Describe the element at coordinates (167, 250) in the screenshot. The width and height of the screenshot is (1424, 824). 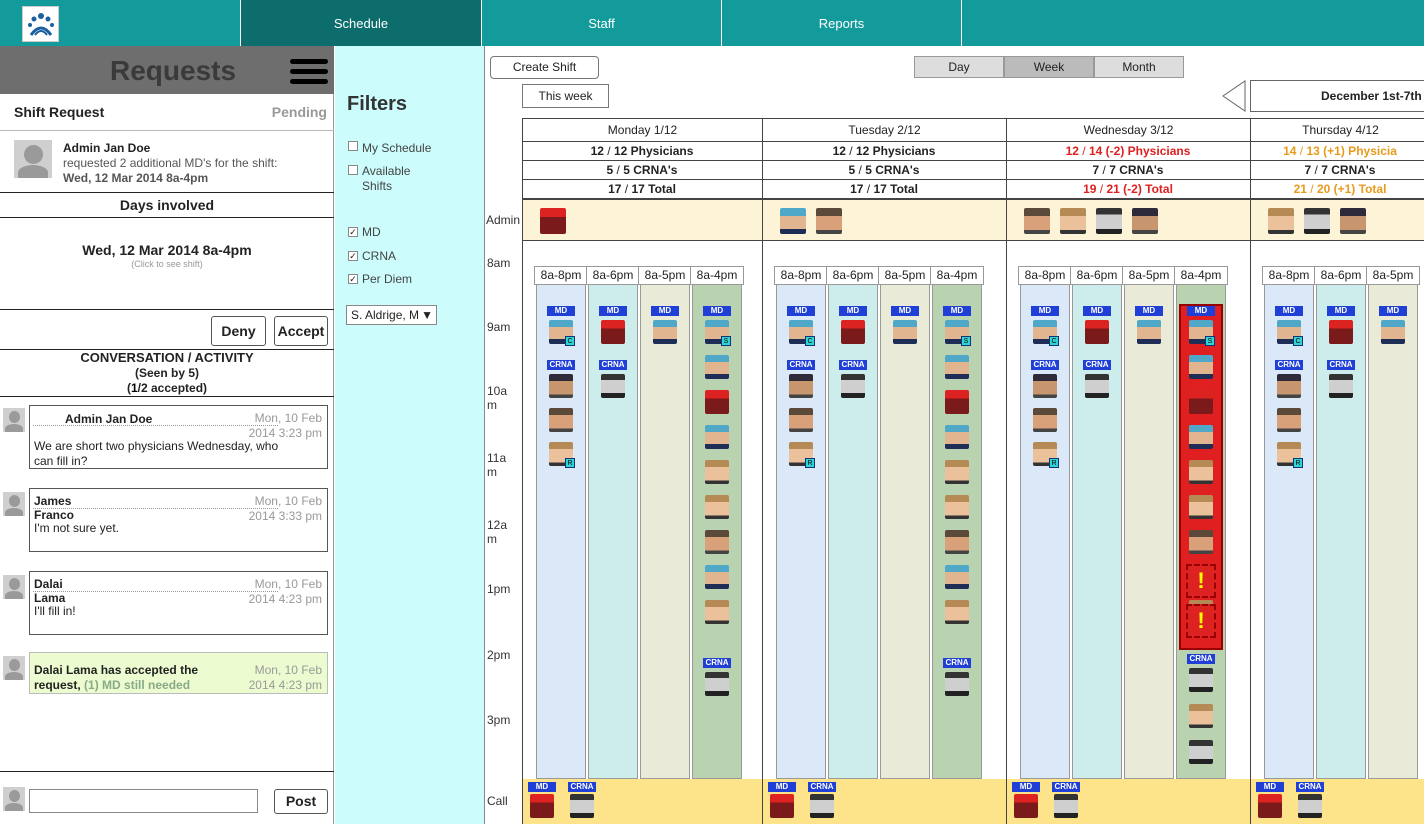
I see `day-involved-link: Wed, 12 Mar 2014 8a-4pm` at that location.